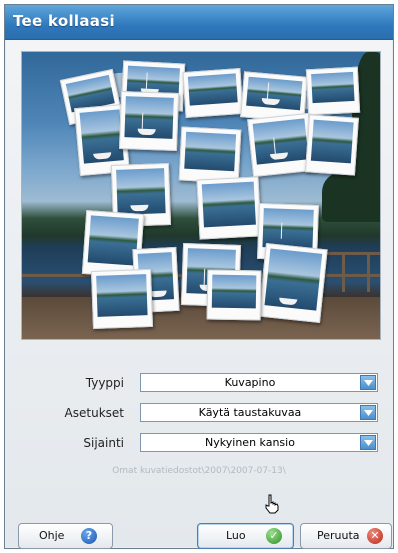 The height and width of the screenshot is (553, 398). I want to click on cancel-button: Peruuta ✕, so click(346, 536).